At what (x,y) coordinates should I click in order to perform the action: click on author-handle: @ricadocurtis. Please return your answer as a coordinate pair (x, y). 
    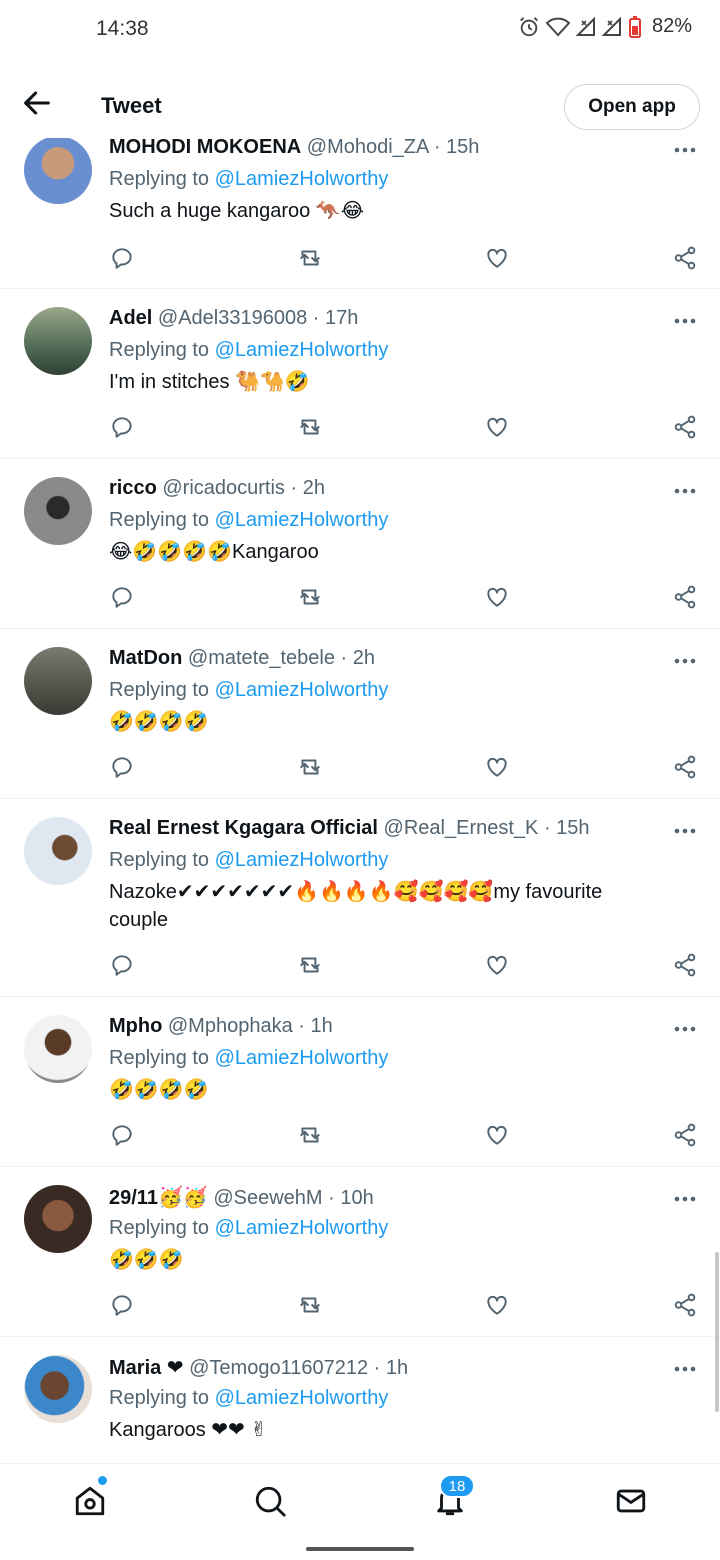
    Looking at the image, I should click on (223, 488).